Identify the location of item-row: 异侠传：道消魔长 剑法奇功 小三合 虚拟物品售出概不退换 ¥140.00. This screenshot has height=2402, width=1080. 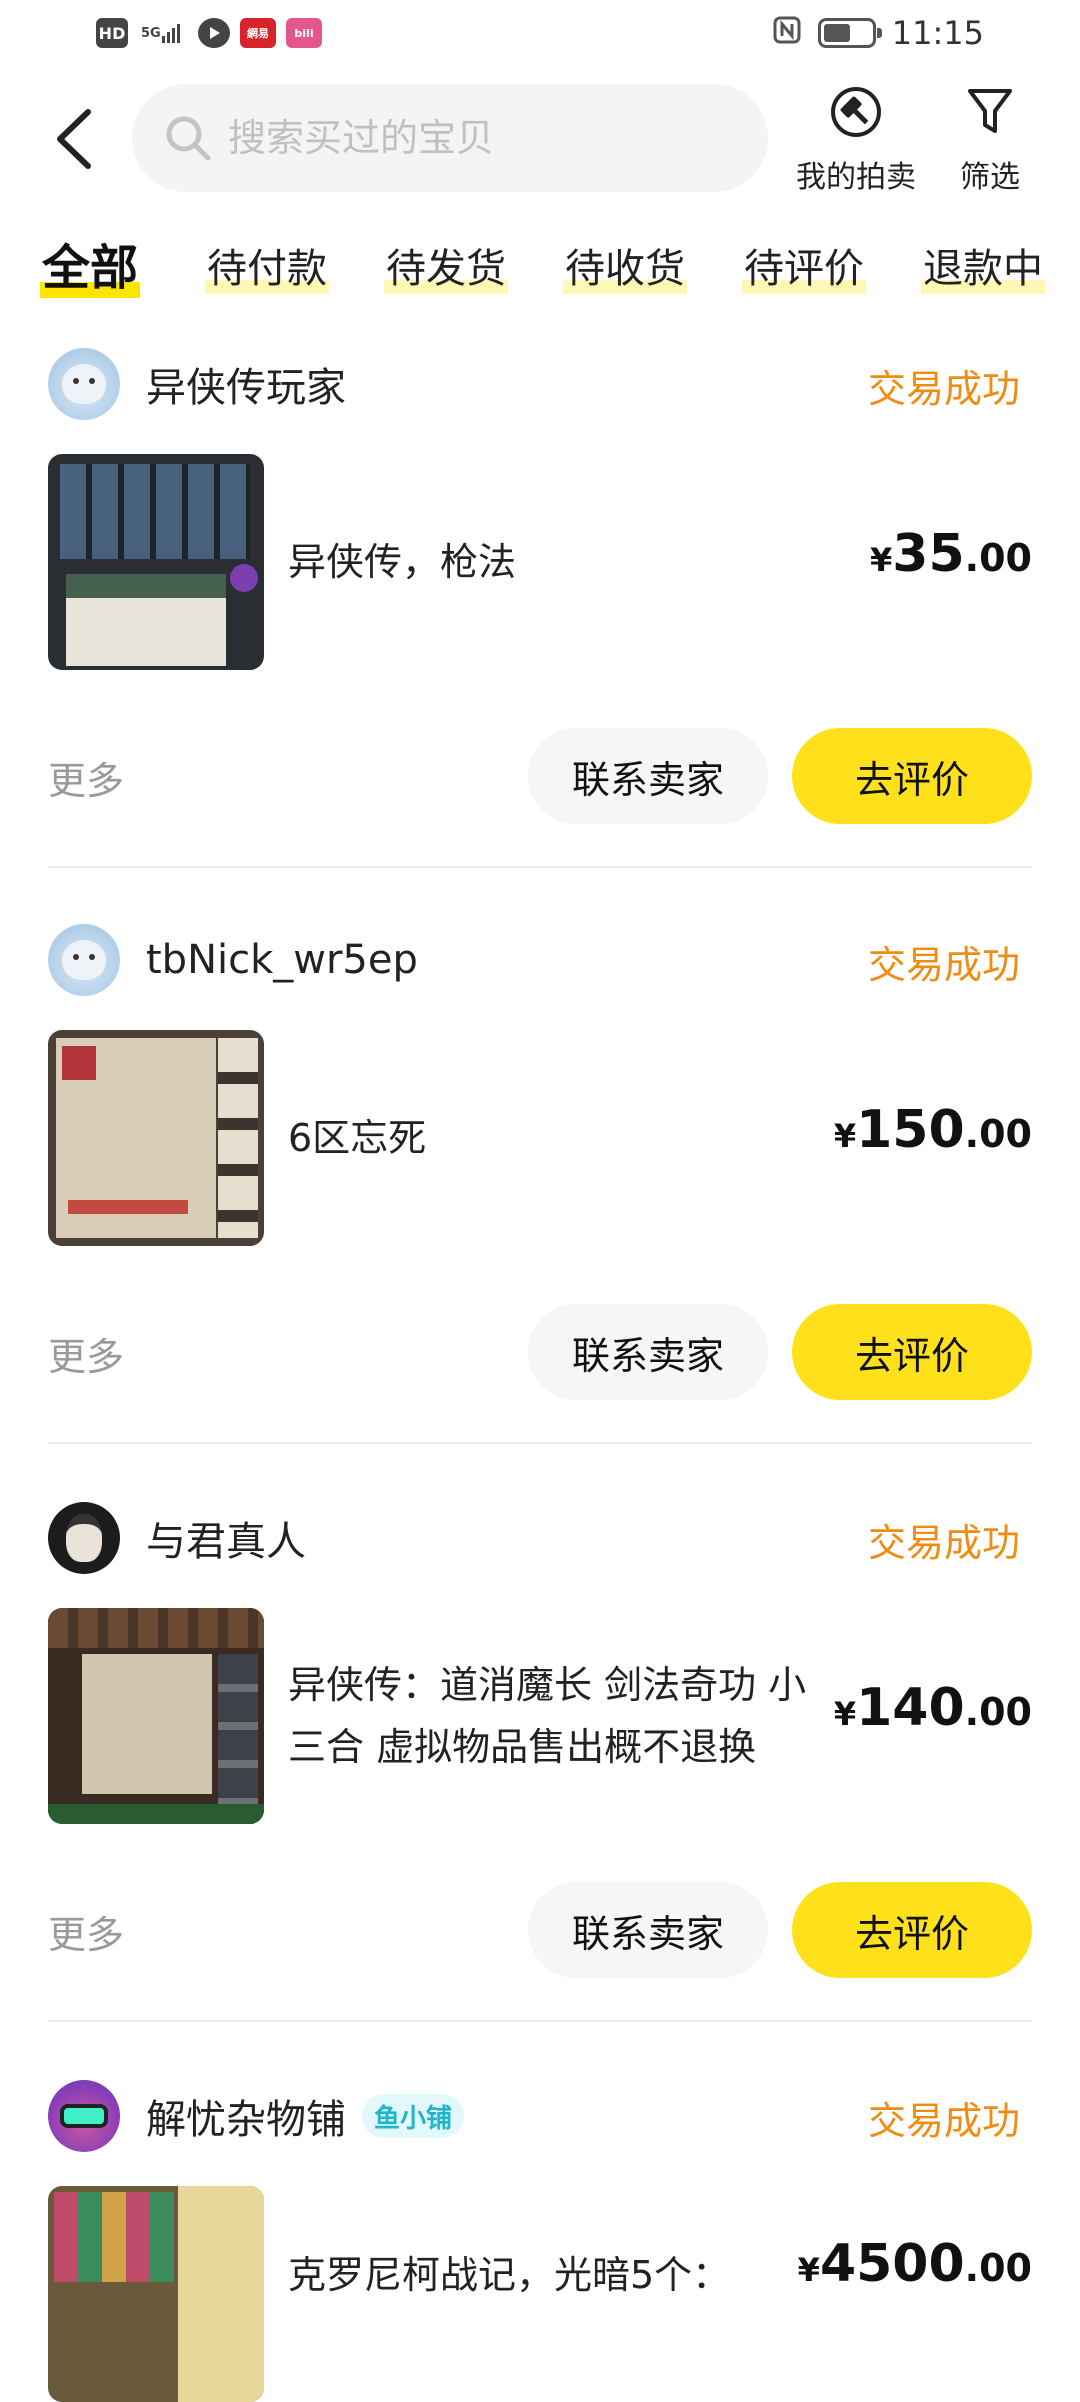
(540, 1716).